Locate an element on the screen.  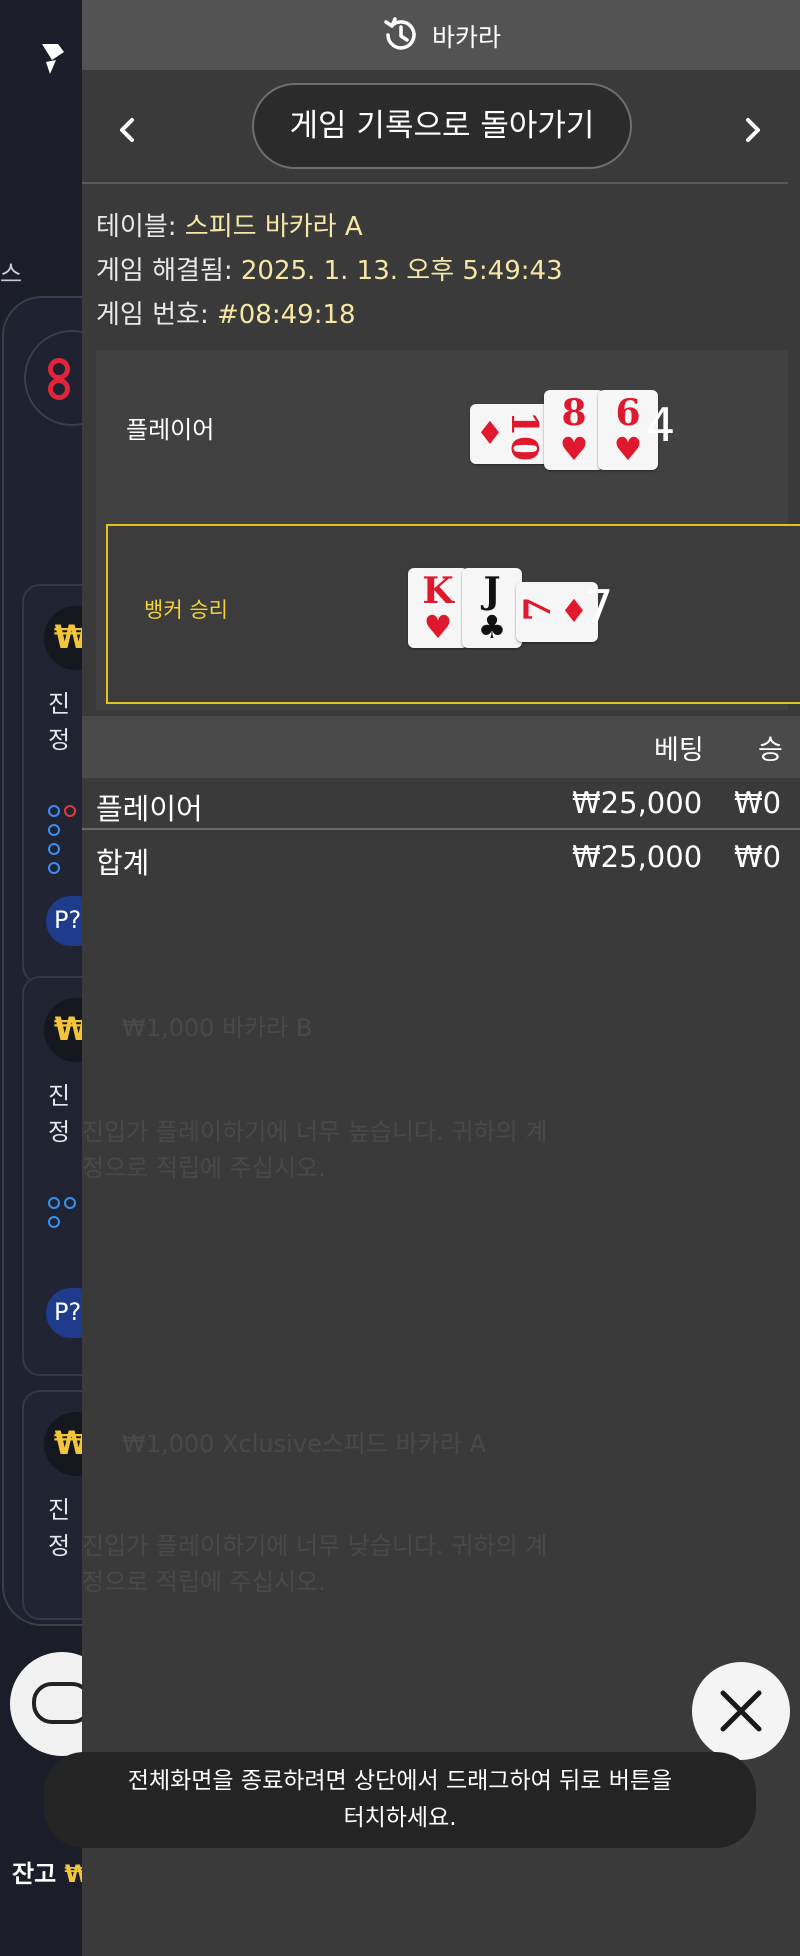
bet-table-header: 베팅 승 is located at coordinates (441, 747).